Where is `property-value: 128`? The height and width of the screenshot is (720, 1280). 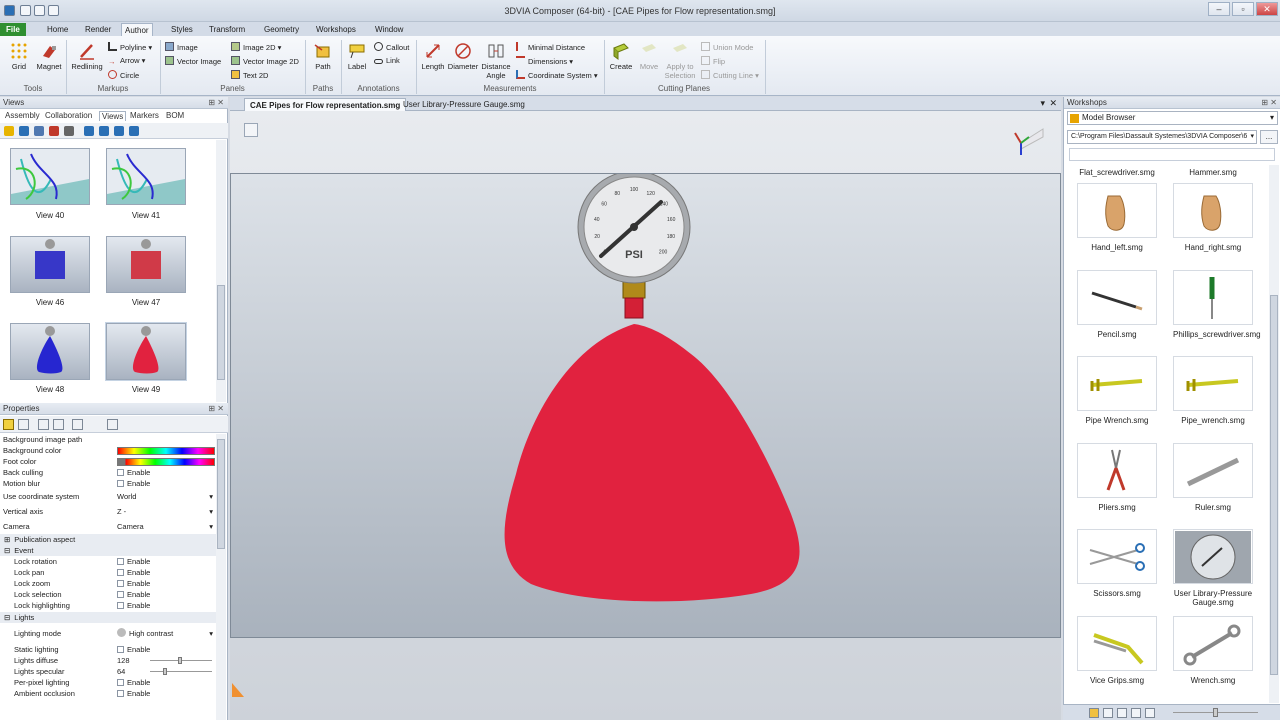 property-value: 128 is located at coordinates (123, 660).